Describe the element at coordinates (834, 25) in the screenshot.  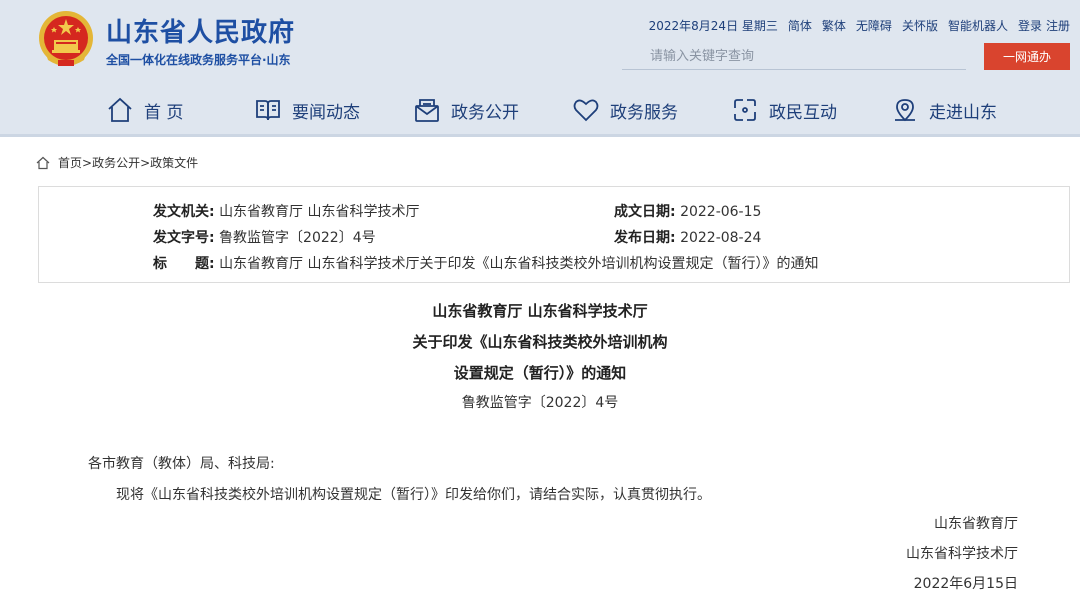
I see `traditional-chinese-link: 繁体` at that location.